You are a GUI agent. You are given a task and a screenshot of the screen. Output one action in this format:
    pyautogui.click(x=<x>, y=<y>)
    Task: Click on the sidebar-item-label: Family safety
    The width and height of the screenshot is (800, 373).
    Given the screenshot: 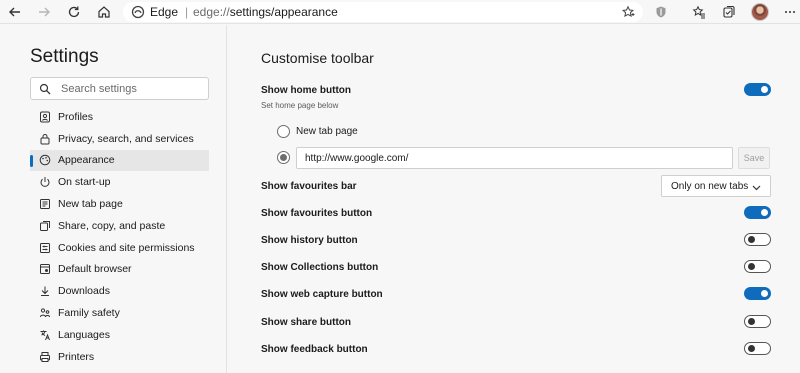 What is the action you would take?
    pyautogui.click(x=89, y=313)
    